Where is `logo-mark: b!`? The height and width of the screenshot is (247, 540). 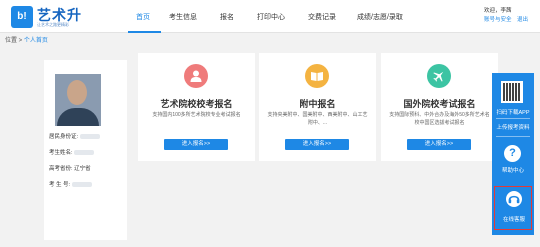
logo-mark: b! is located at coordinates (22, 17).